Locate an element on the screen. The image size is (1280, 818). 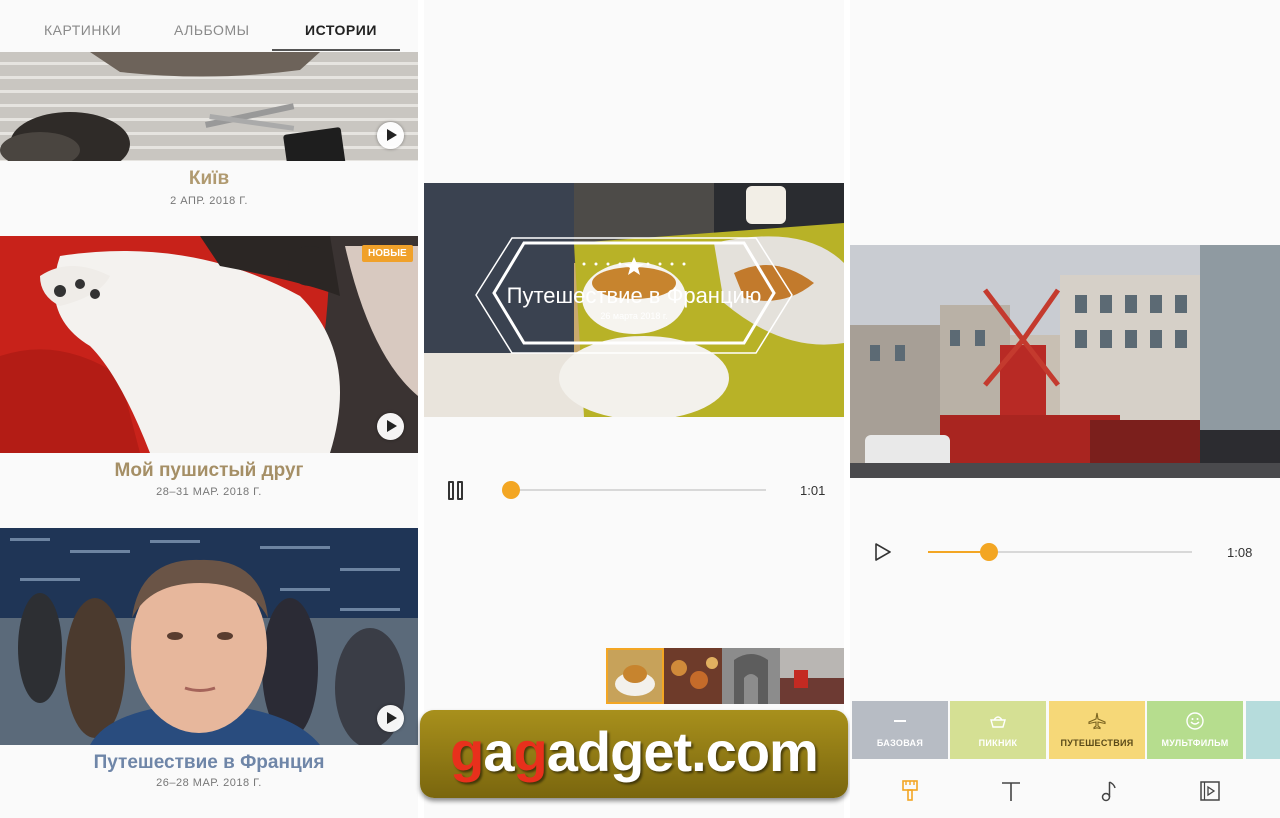
theme-label: ПИКНИК is located at coordinates (998, 743).